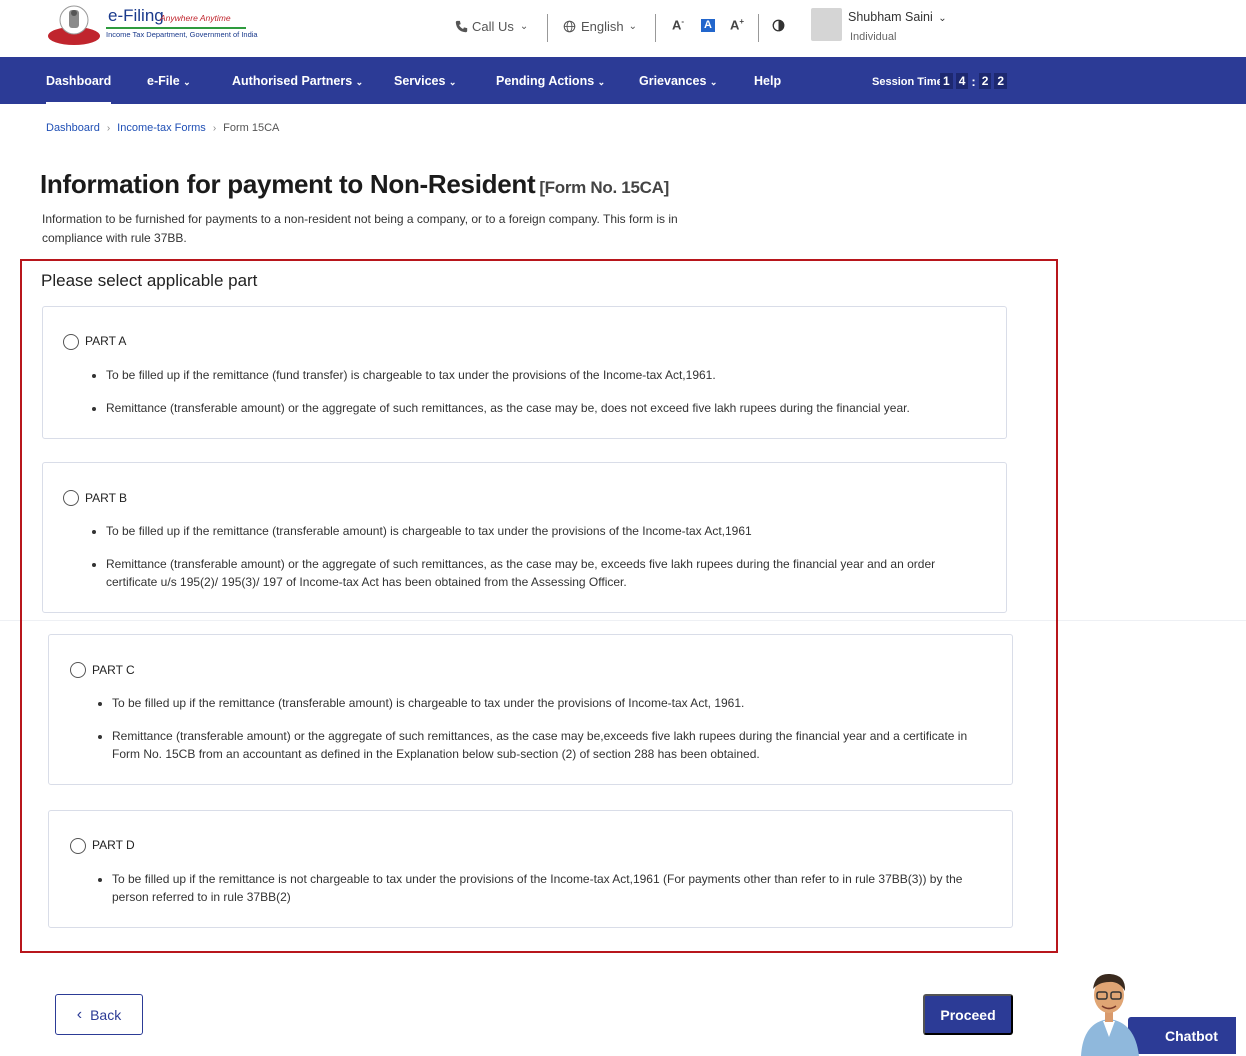 The height and width of the screenshot is (1056, 1246). I want to click on back-button: ‹ Back, so click(99, 1014).